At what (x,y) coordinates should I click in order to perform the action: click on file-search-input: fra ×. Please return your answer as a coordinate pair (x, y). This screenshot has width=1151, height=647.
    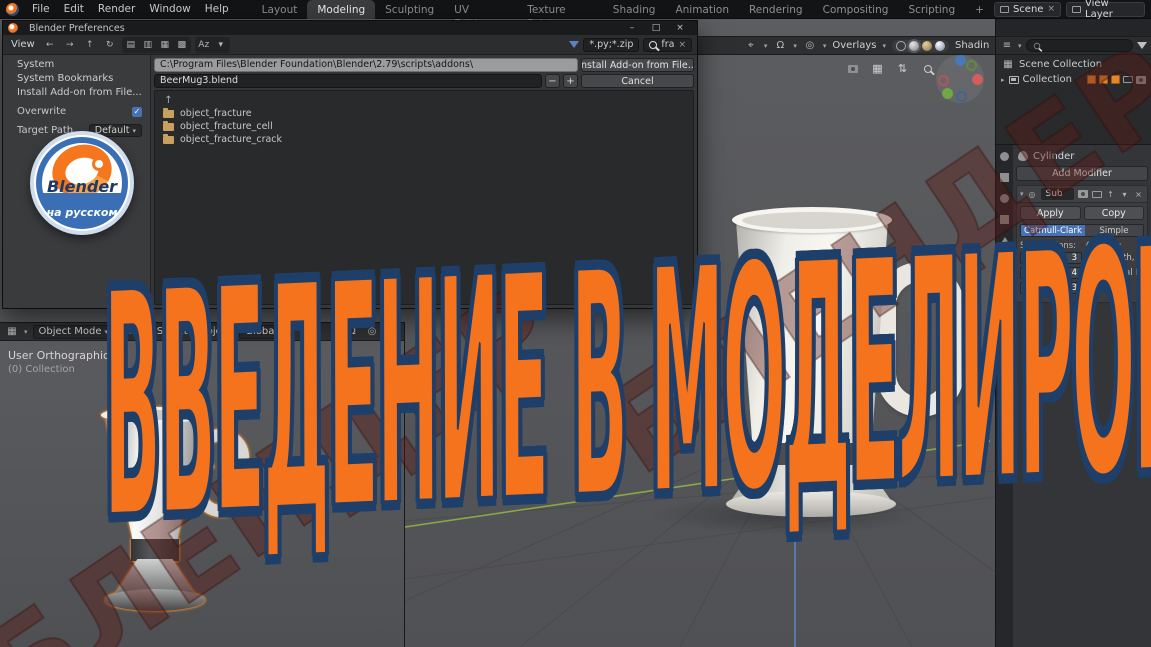
    Looking at the image, I should click on (667, 44).